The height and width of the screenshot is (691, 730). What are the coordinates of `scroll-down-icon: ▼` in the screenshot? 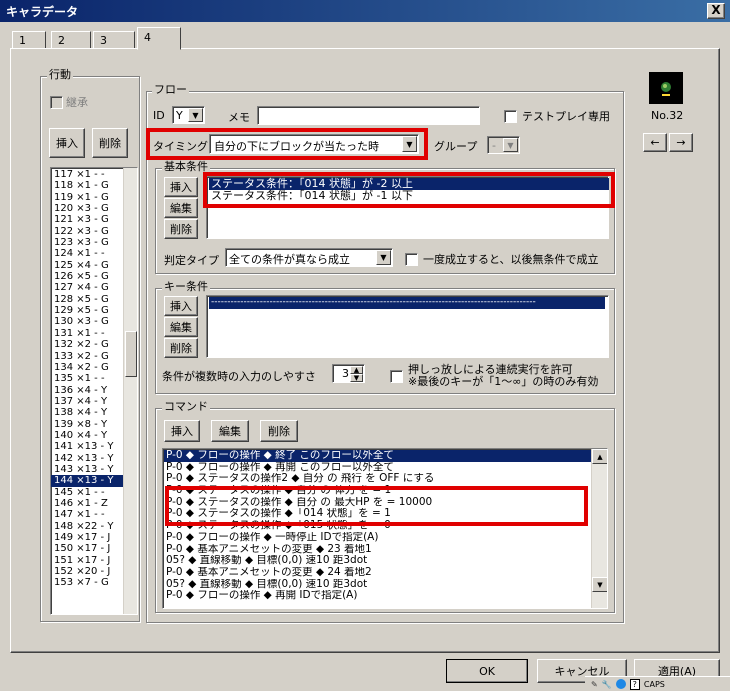 It's located at (599, 584).